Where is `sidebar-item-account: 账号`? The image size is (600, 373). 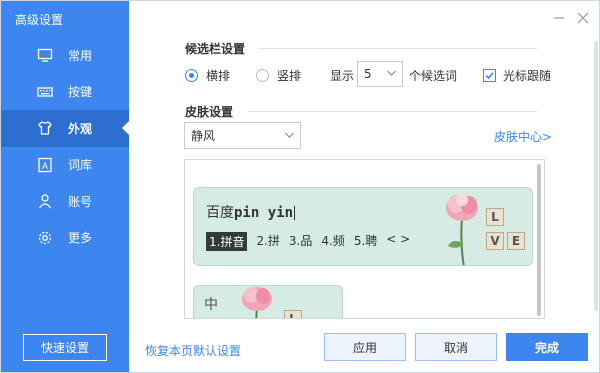
sidebar-item-account: 账号 is located at coordinates (65, 201).